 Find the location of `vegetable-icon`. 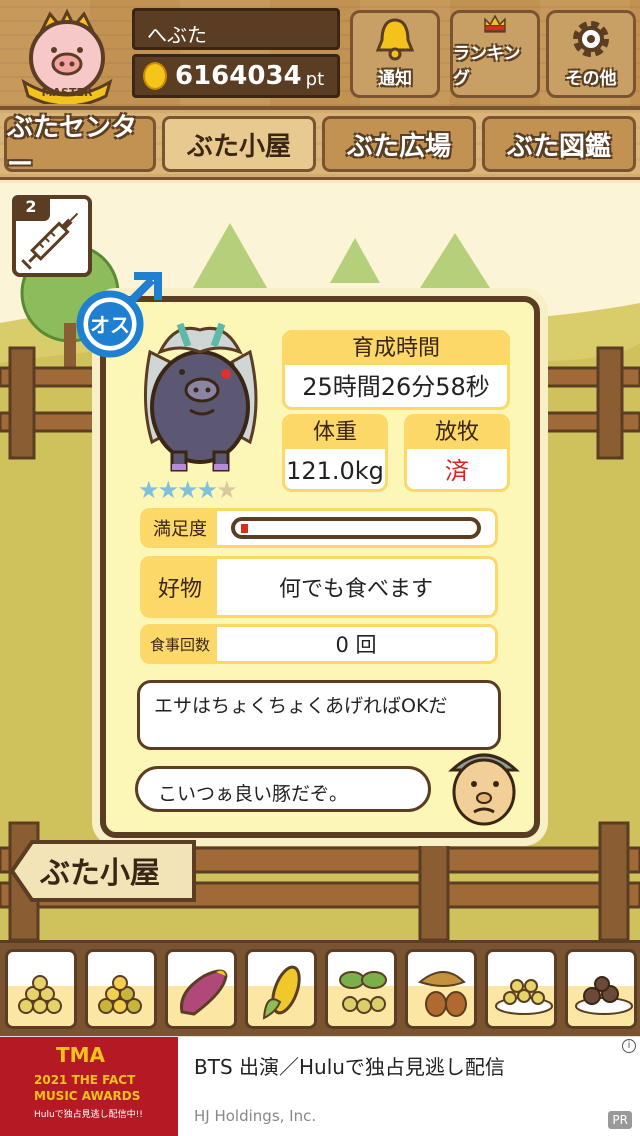

vegetable-icon is located at coordinates (363, 992).